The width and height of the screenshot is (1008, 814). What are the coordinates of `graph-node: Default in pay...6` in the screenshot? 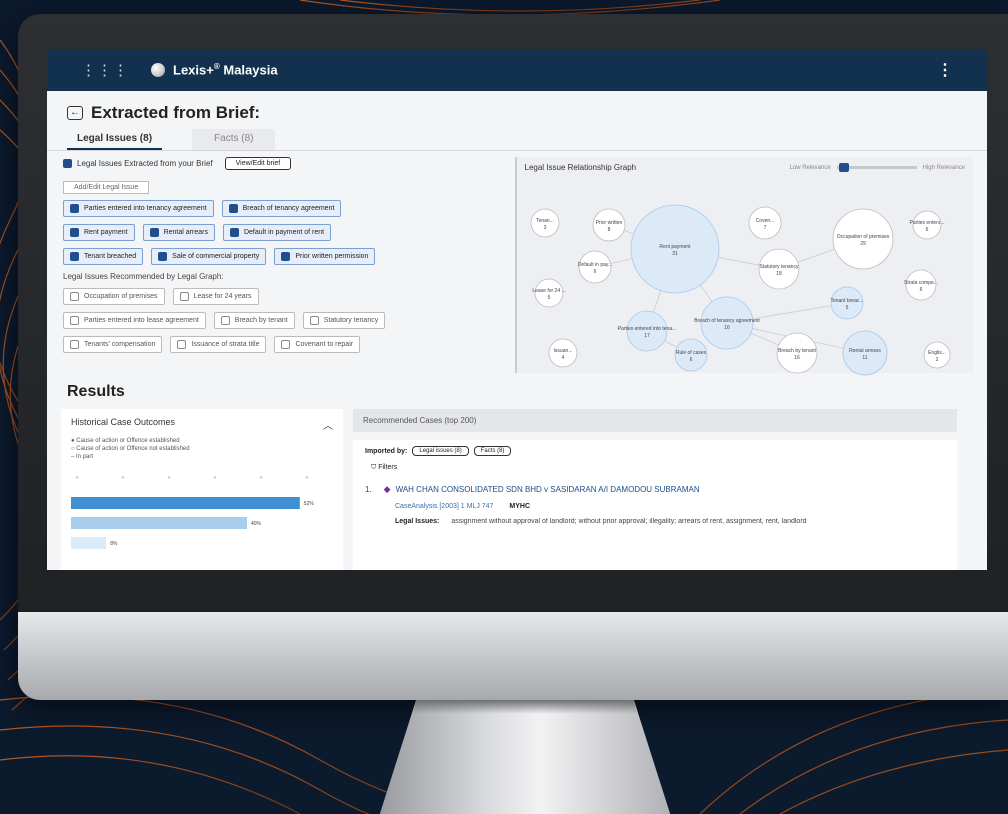 It's located at (594, 267).